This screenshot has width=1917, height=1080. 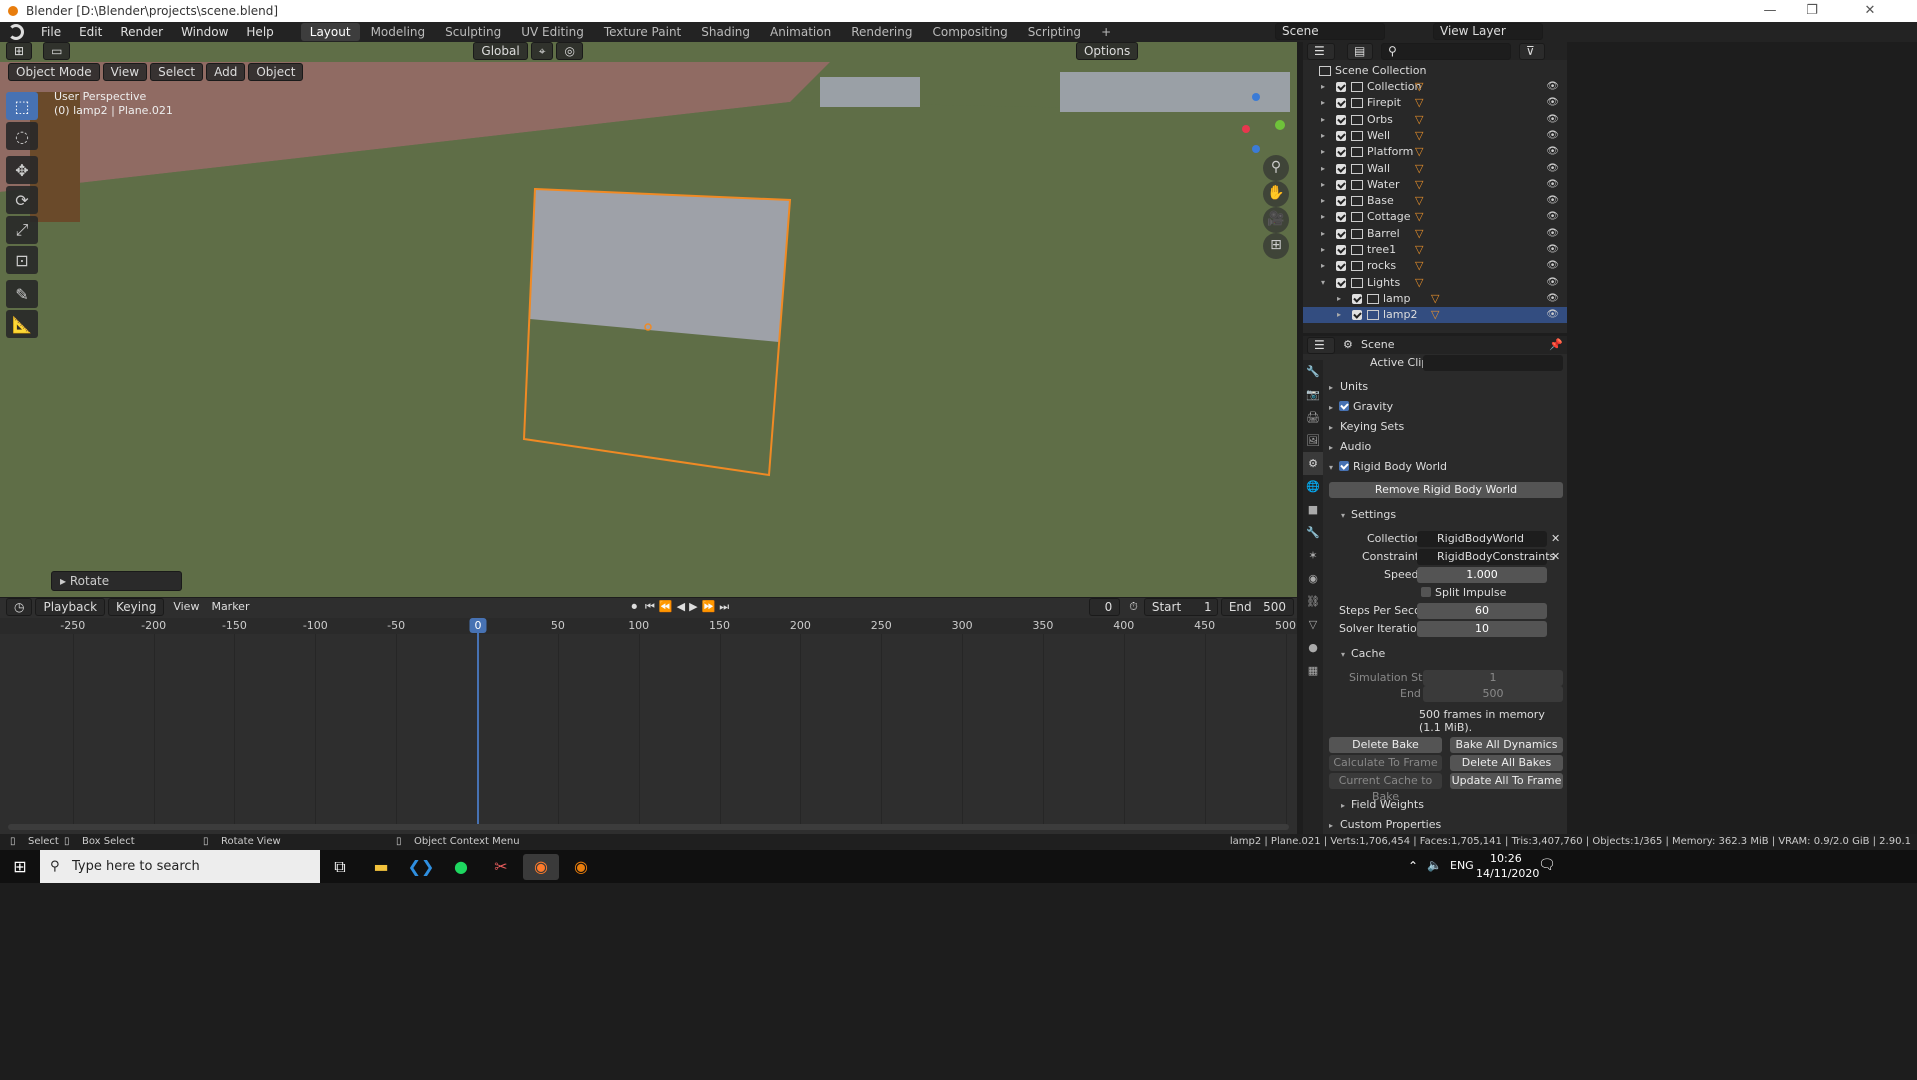 I want to click on outliner-row-barrel: ▸ Barrel ▽ 👁, so click(x=1435, y=234).